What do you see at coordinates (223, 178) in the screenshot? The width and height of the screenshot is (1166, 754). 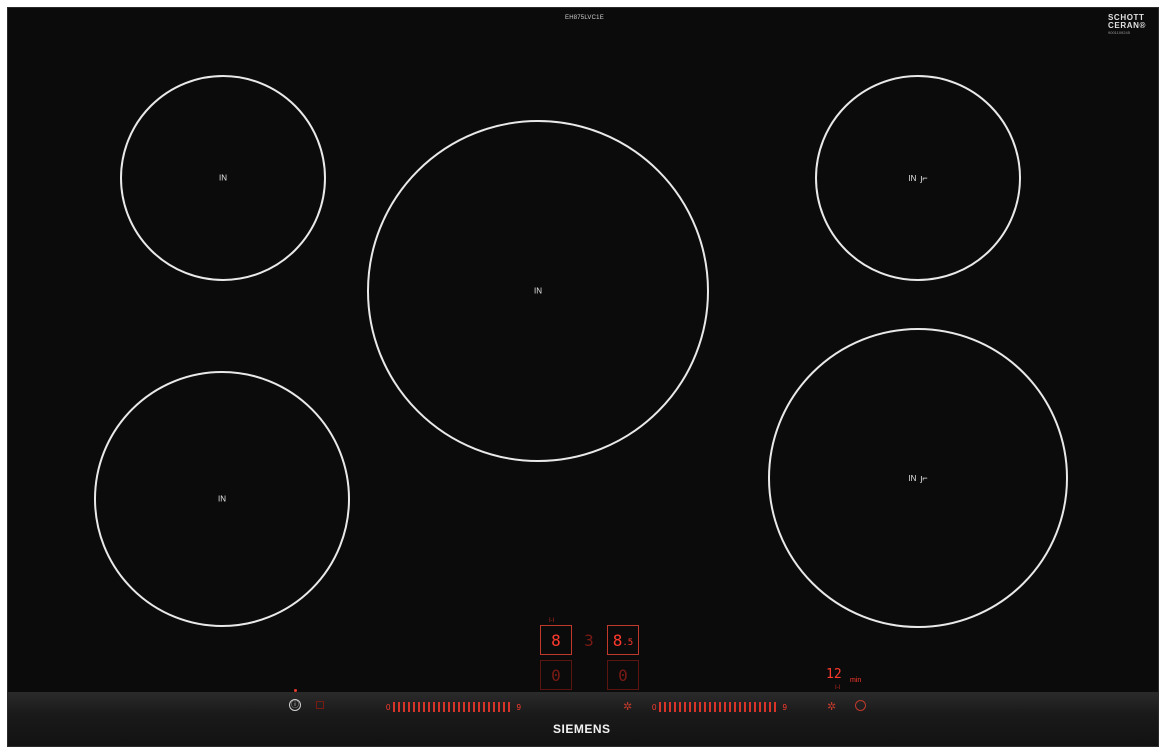 I see `zone-rear-left-label: IN` at bounding box center [223, 178].